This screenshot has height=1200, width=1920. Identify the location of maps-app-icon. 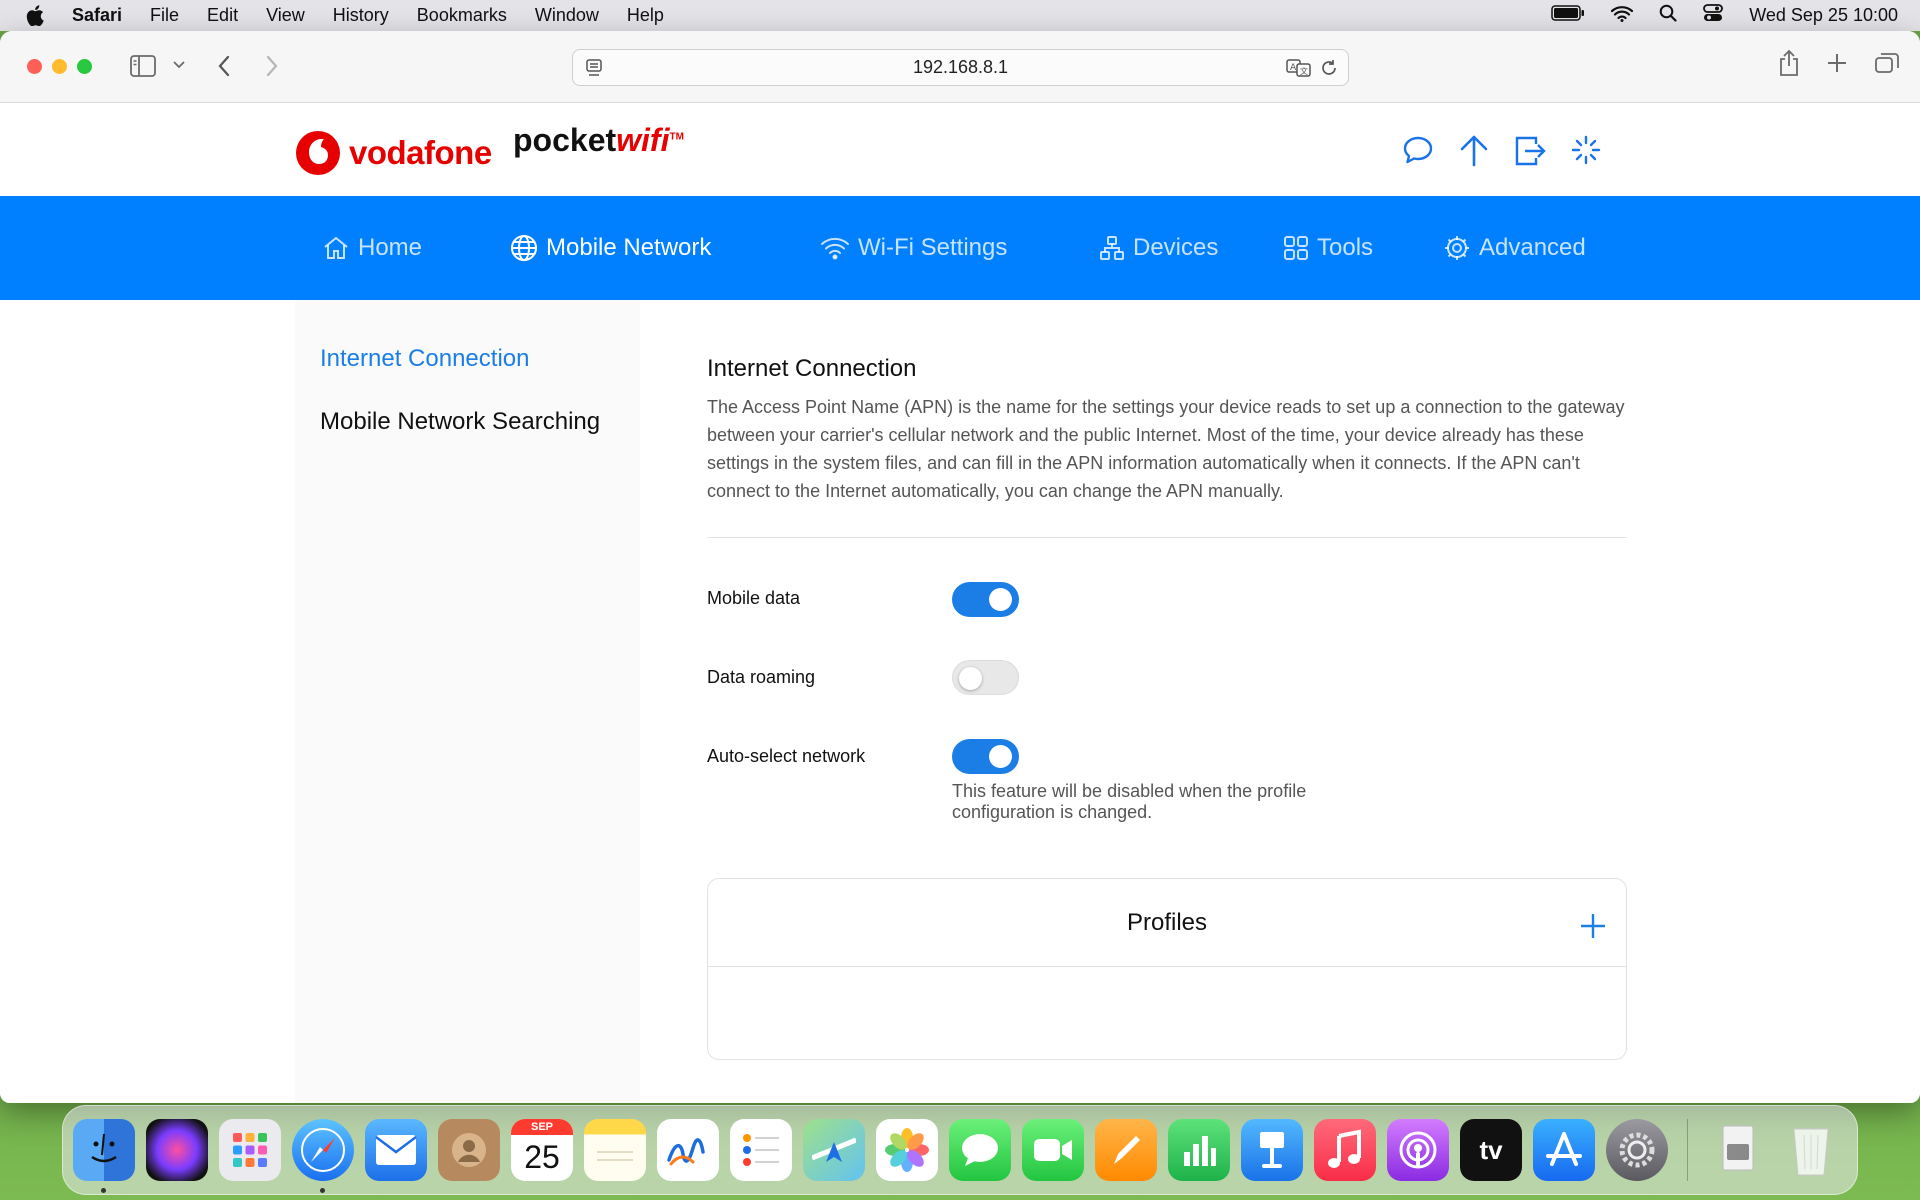
(834, 1150).